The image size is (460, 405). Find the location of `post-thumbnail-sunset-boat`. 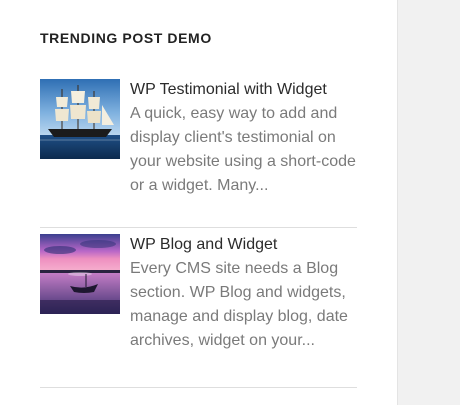

post-thumbnail-sunset-boat is located at coordinates (80, 274).